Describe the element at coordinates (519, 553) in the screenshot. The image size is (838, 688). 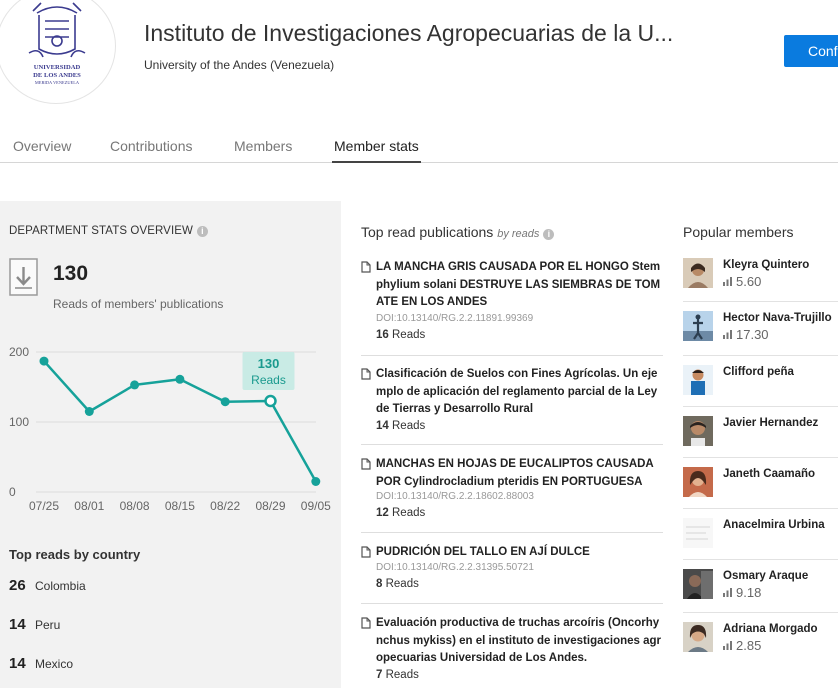
I see `publication-title: PUDRICIÓN DEL TALLO EN AJÍ DULCE` at that location.